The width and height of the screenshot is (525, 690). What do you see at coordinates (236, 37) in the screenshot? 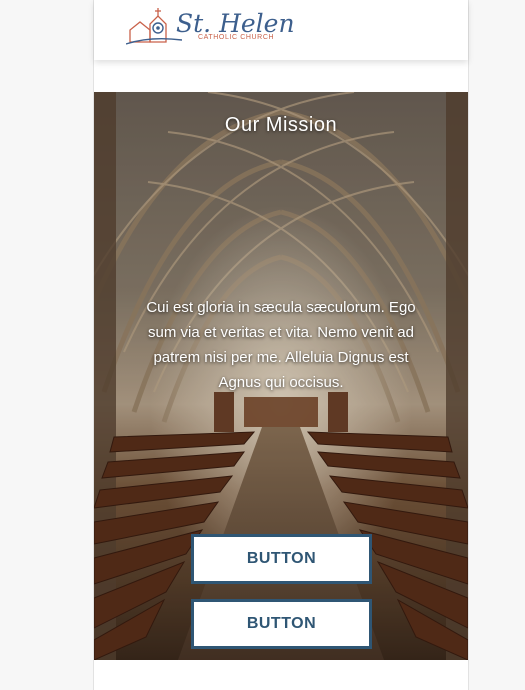
I see `logo-subtitle: CATHOLIC CHURCH` at bounding box center [236, 37].